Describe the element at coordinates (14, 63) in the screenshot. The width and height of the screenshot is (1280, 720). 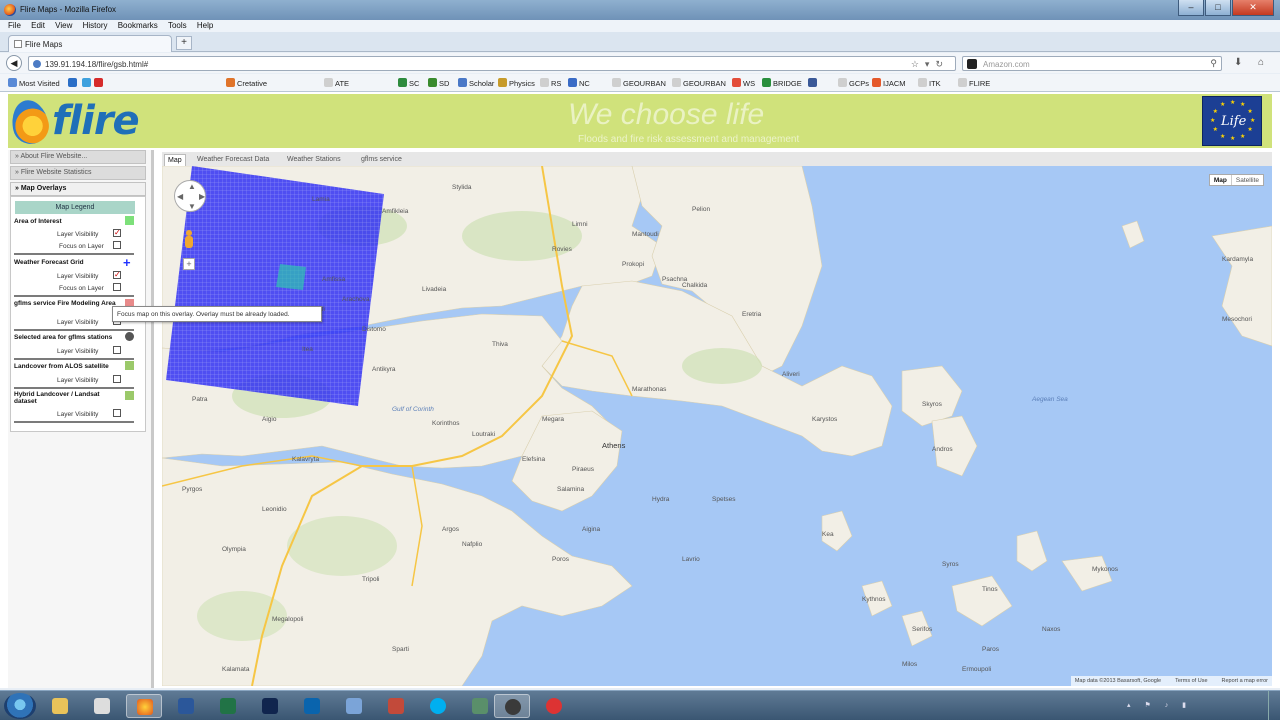
I see `back-button: ◀` at that location.